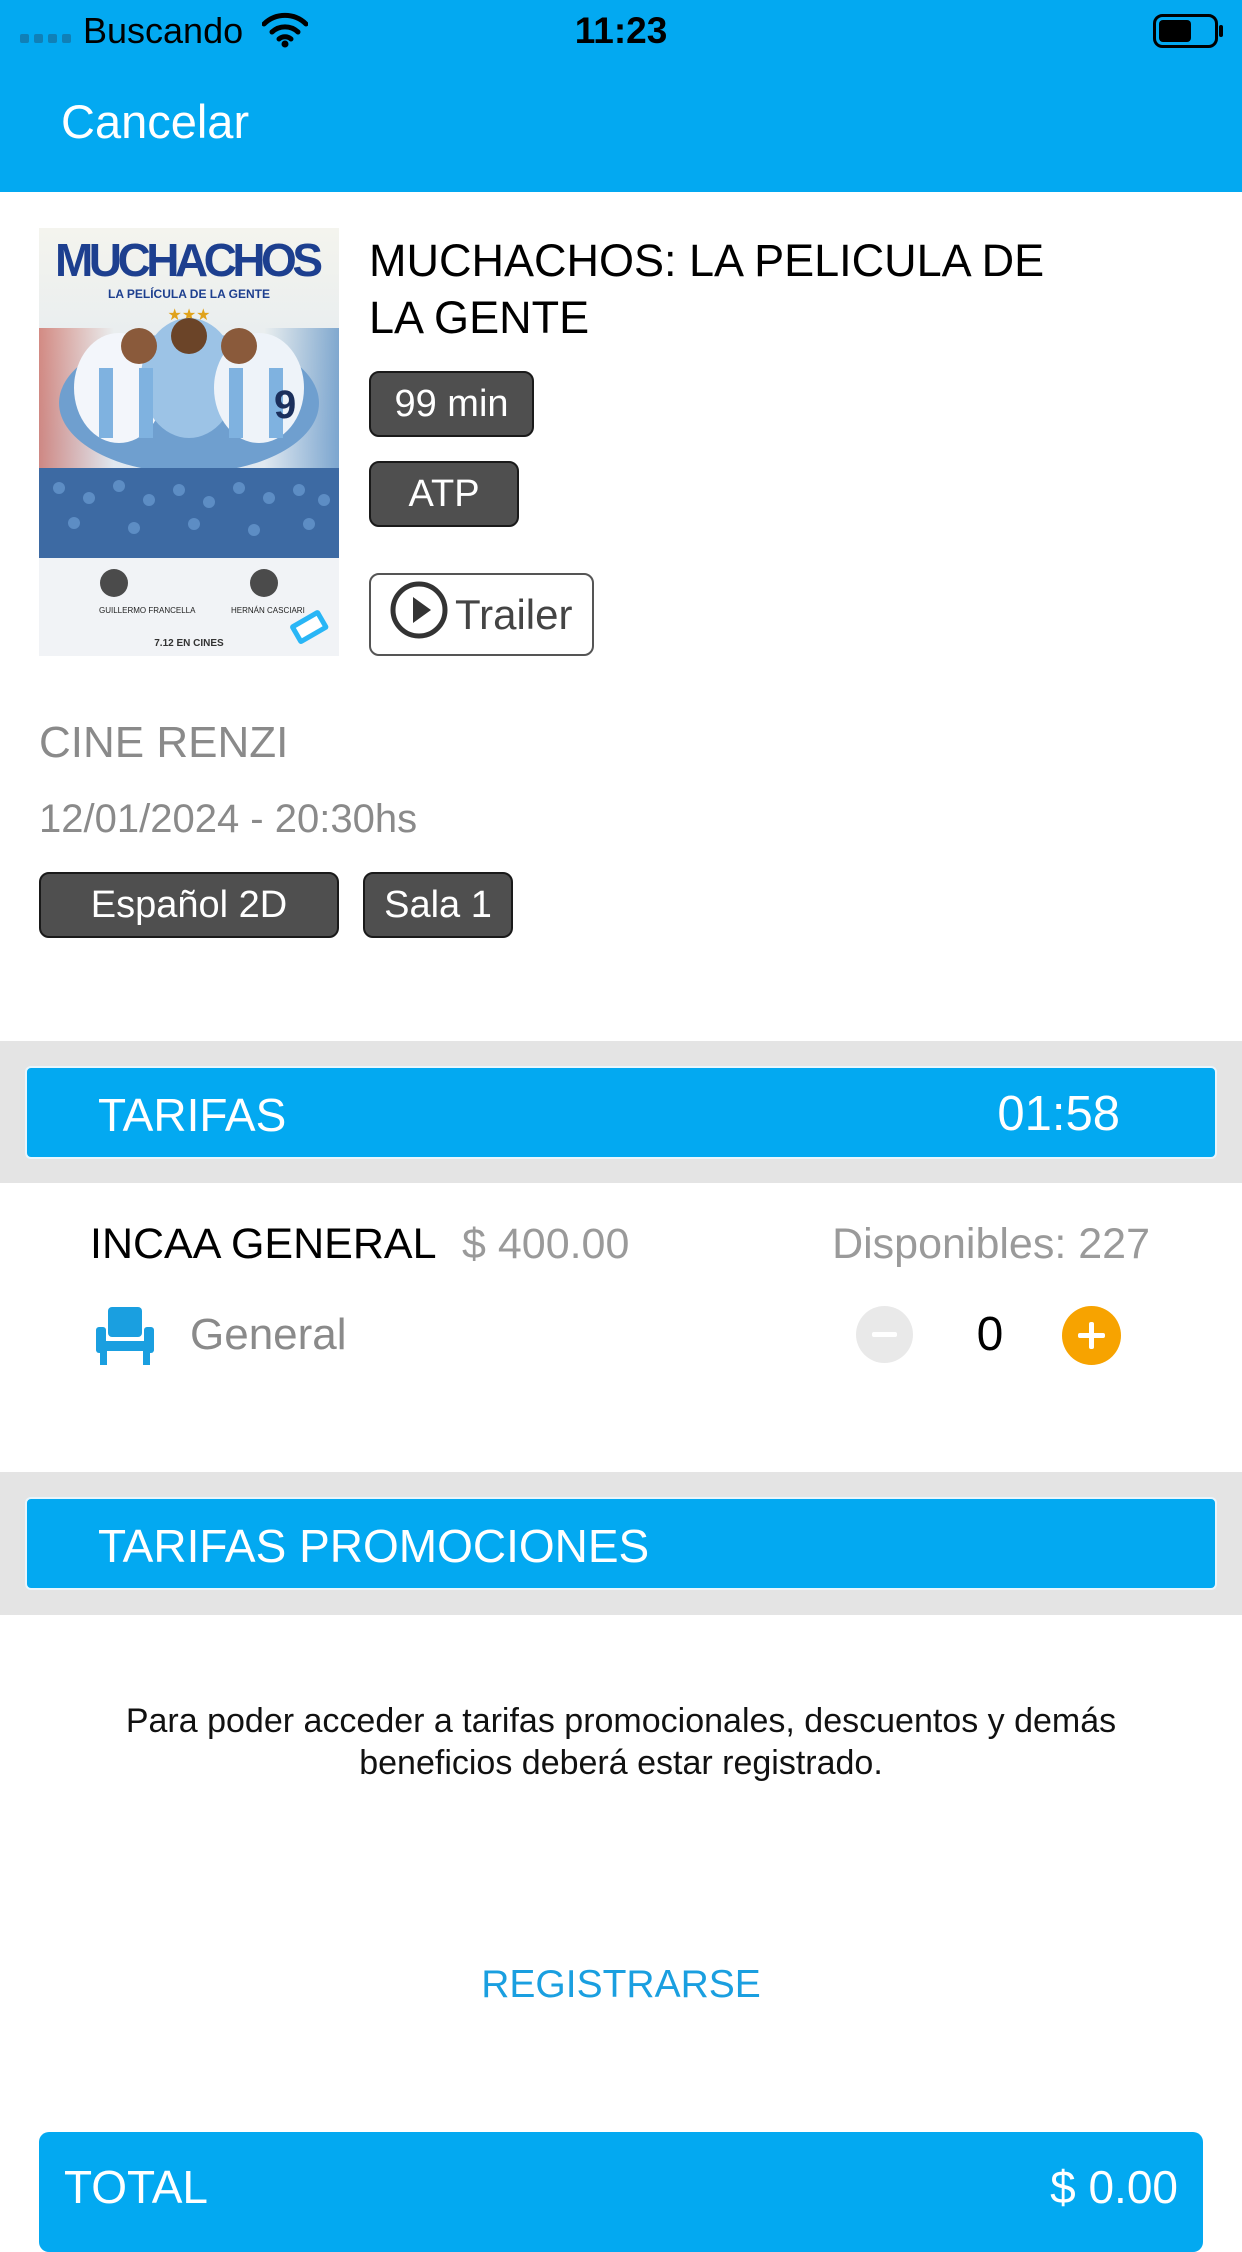  I want to click on status-time: 11:23, so click(621, 30).